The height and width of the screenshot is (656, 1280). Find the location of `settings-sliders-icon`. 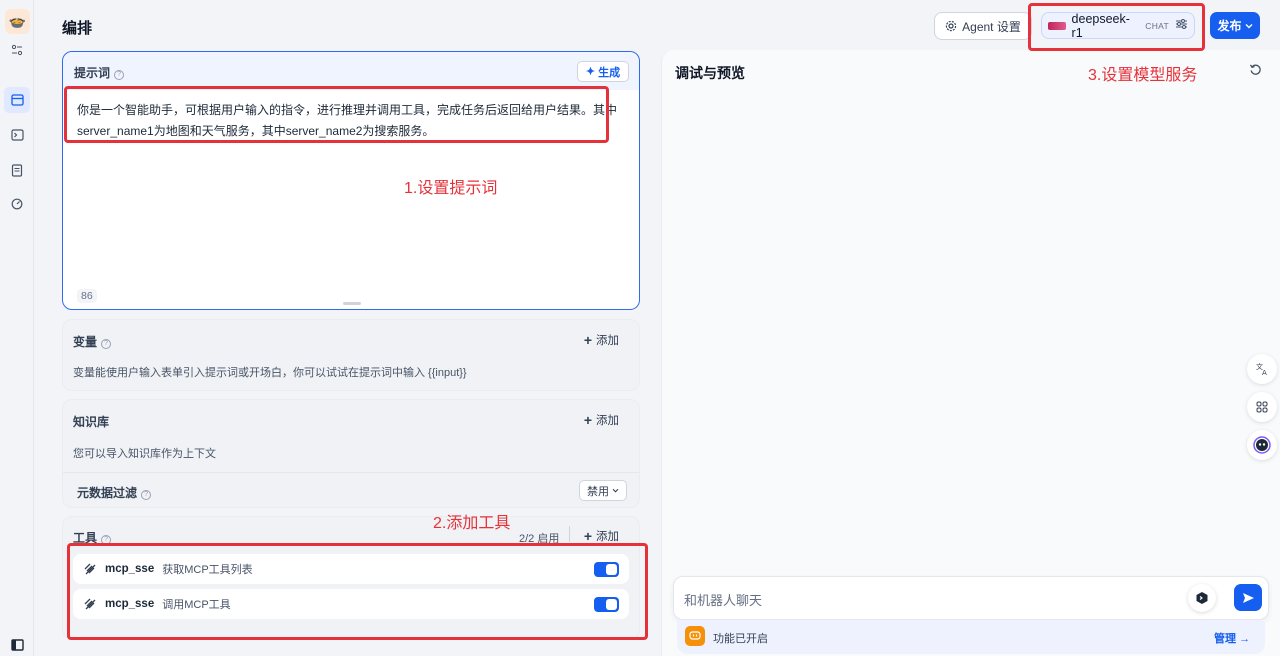

settings-sliders-icon is located at coordinates (17, 50).